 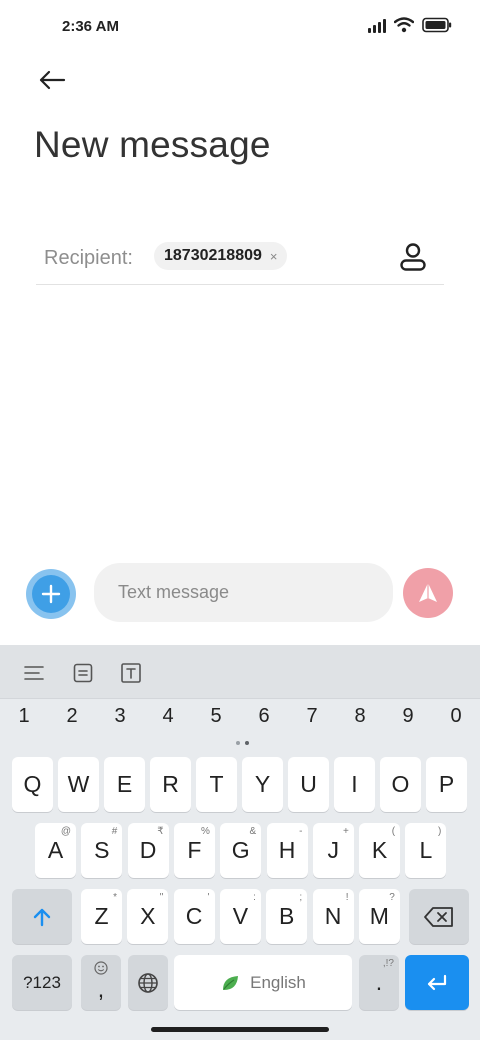 What do you see at coordinates (380, 850) in the screenshot?
I see `key-k: (K` at bounding box center [380, 850].